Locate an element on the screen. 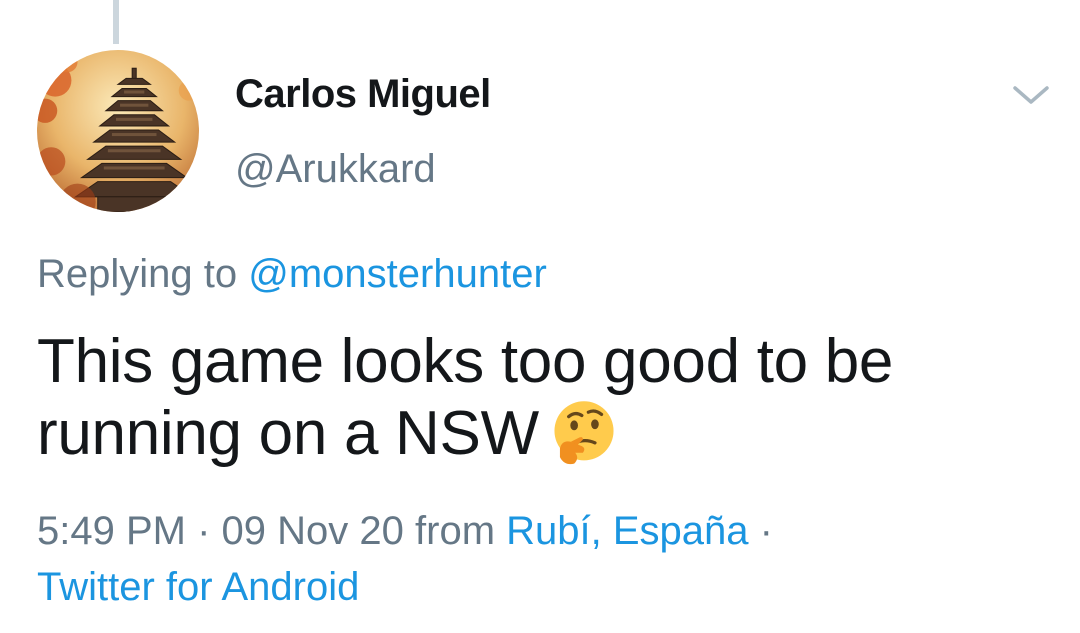 The image size is (1080, 633). tweet-text-line: running on a NSW is located at coordinates (542, 434).